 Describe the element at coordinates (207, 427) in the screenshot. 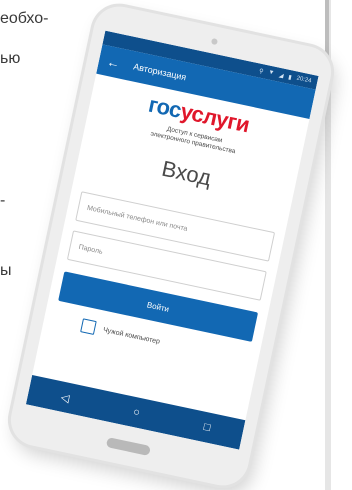

I see `nav-recents-icon: □` at that location.